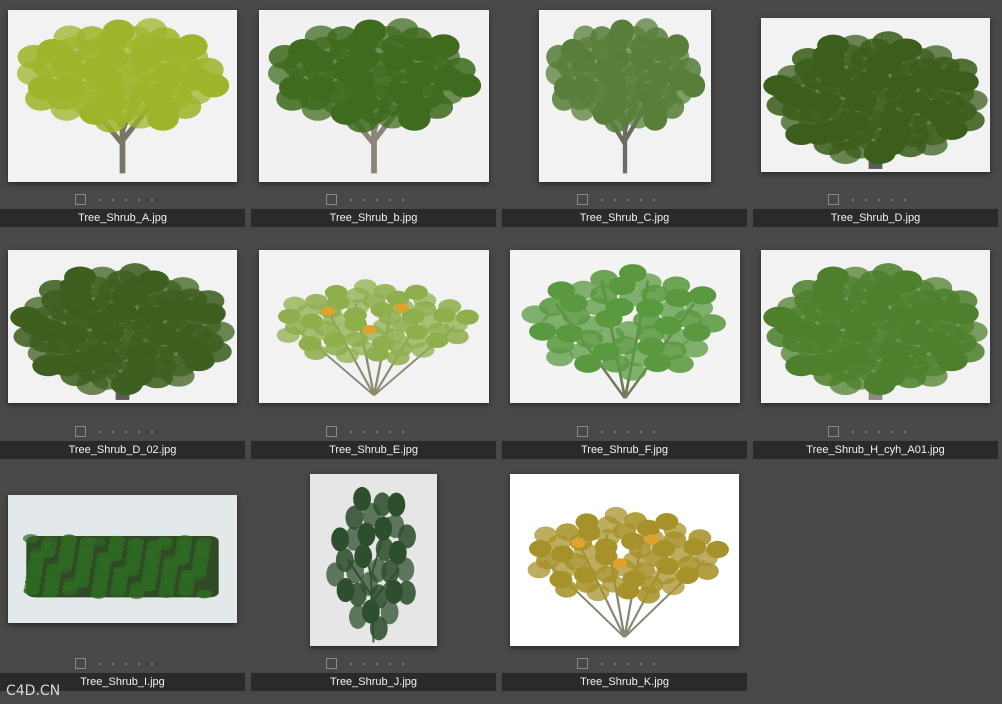 The image size is (1002, 704). I want to click on thumbnail-item: Tree_Shrub_I.jpg, so click(122, 578).